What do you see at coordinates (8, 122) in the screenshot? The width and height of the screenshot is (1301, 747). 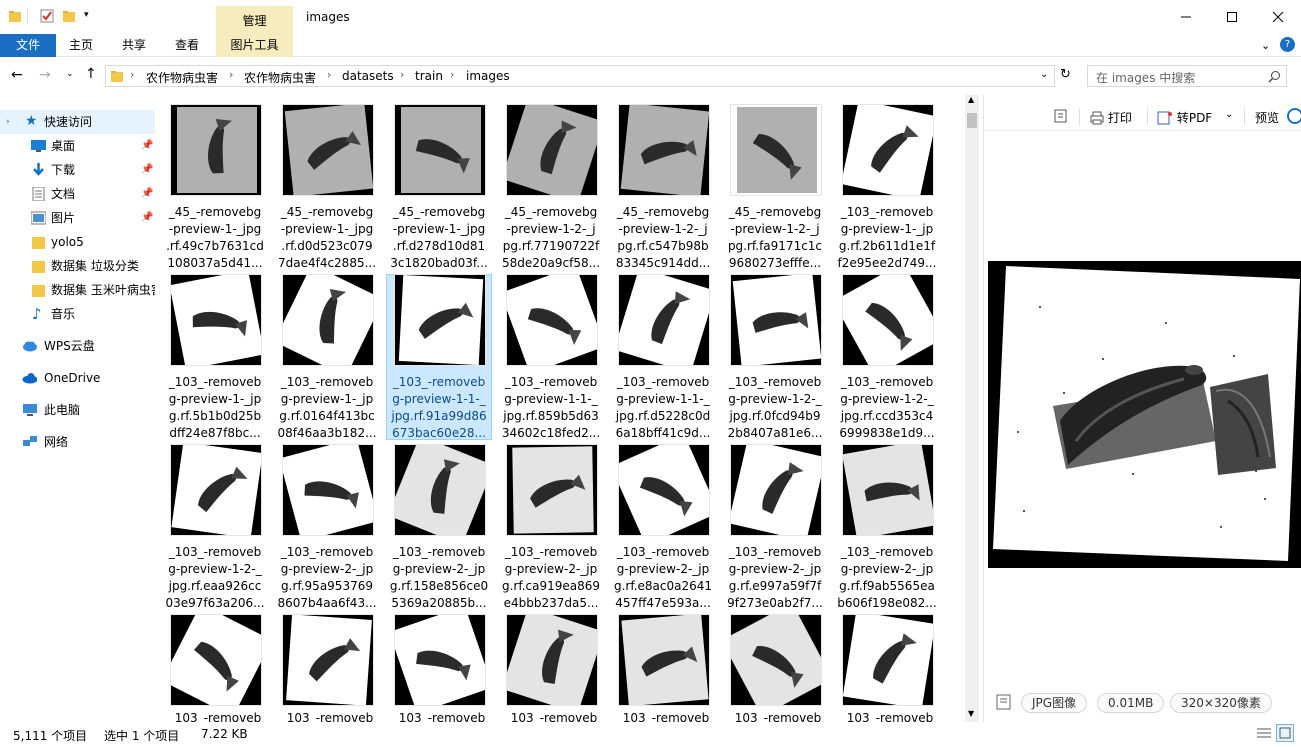 I see `expand-chevron-icon: ›` at bounding box center [8, 122].